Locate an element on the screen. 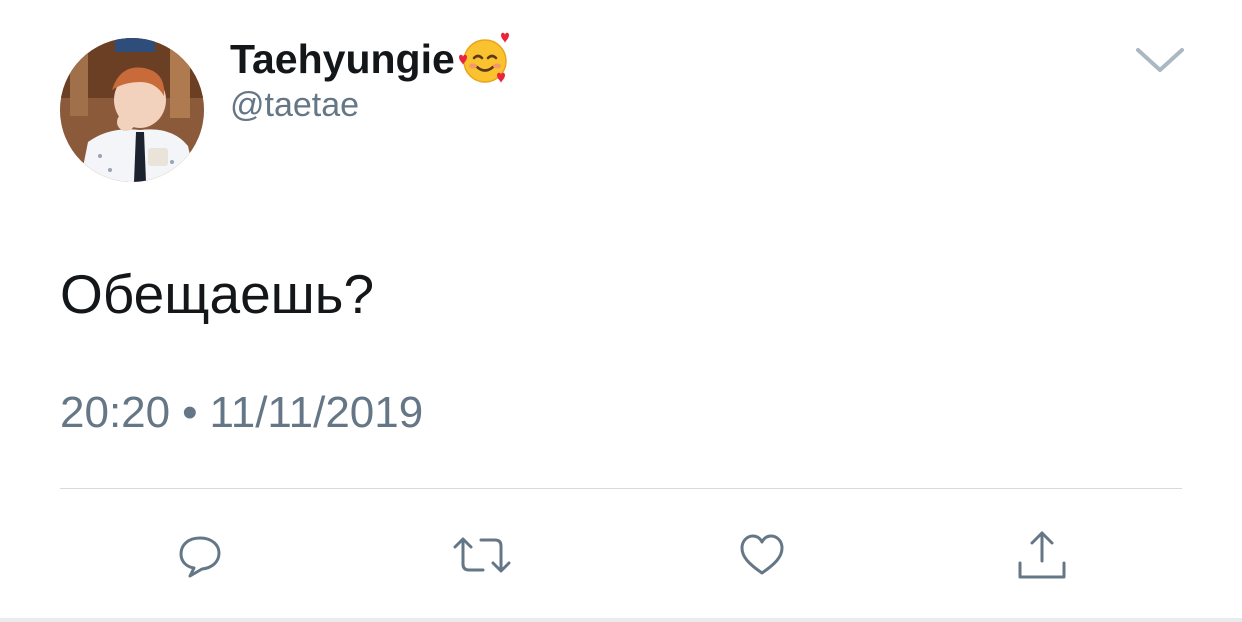 Image resolution: width=1242 pixels, height=622 pixels. retweet-icon is located at coordinates (482, 555).